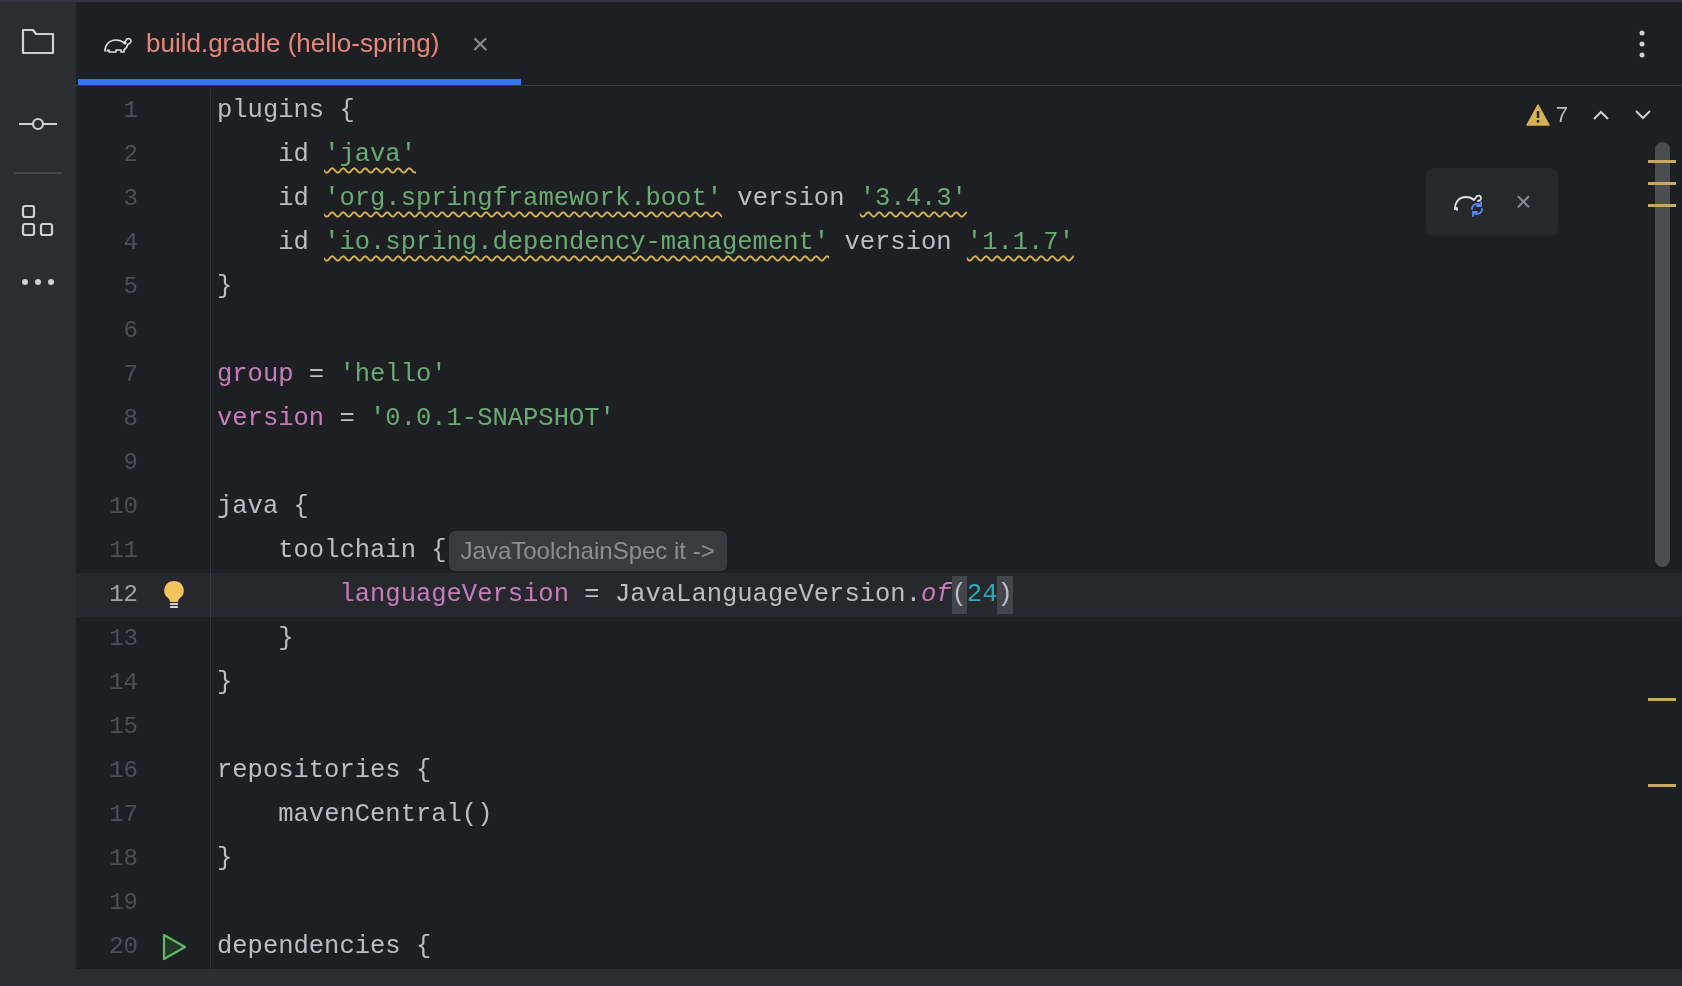 This screenshot has width=1682, height=986. Describe the element at coordinates (577, 242) in the screenshot. I see `code-token: 'io.spring.dependency-management'` at that location.